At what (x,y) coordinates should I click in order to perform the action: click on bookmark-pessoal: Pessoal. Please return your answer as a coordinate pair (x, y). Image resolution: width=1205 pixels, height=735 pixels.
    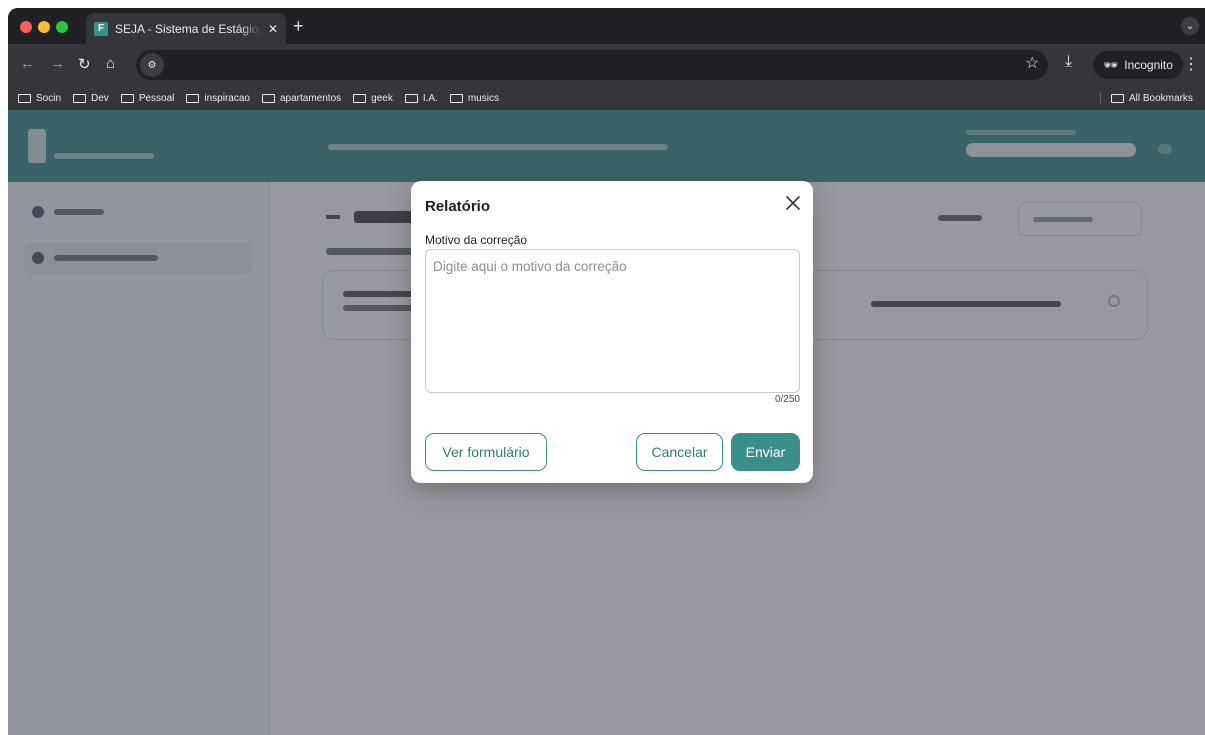
    Looking at the image, I should click on (147, 98).